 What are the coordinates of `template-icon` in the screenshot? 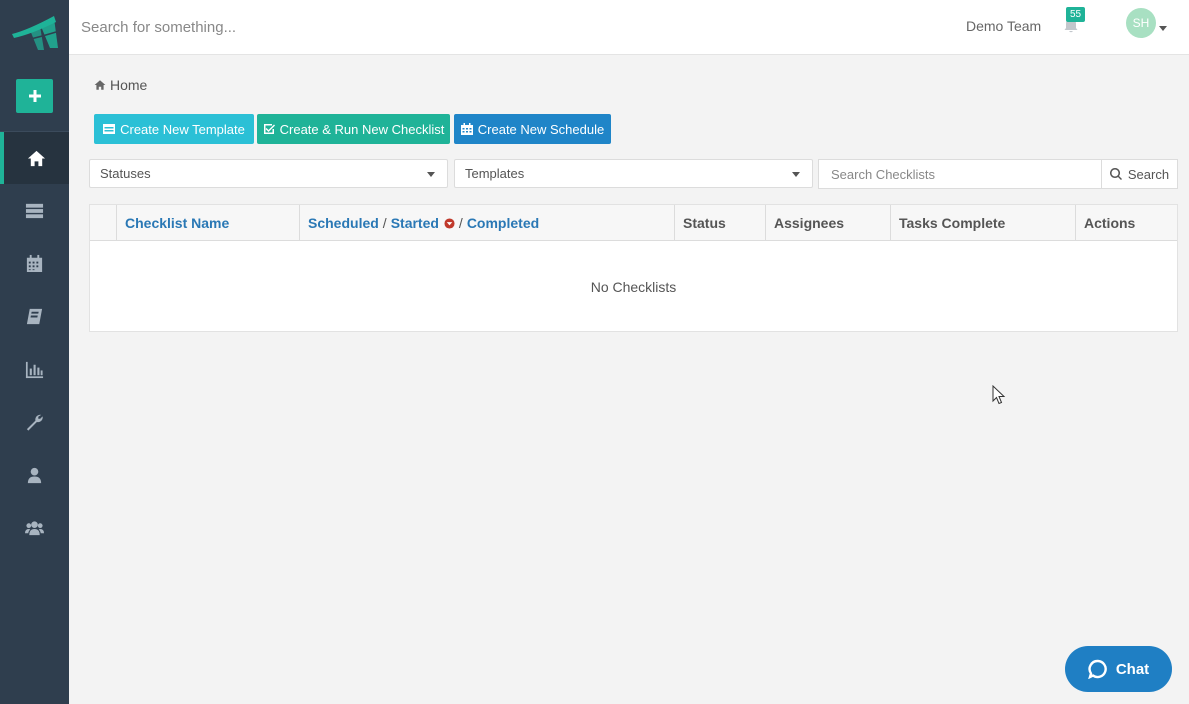 It's located at (109, 129).